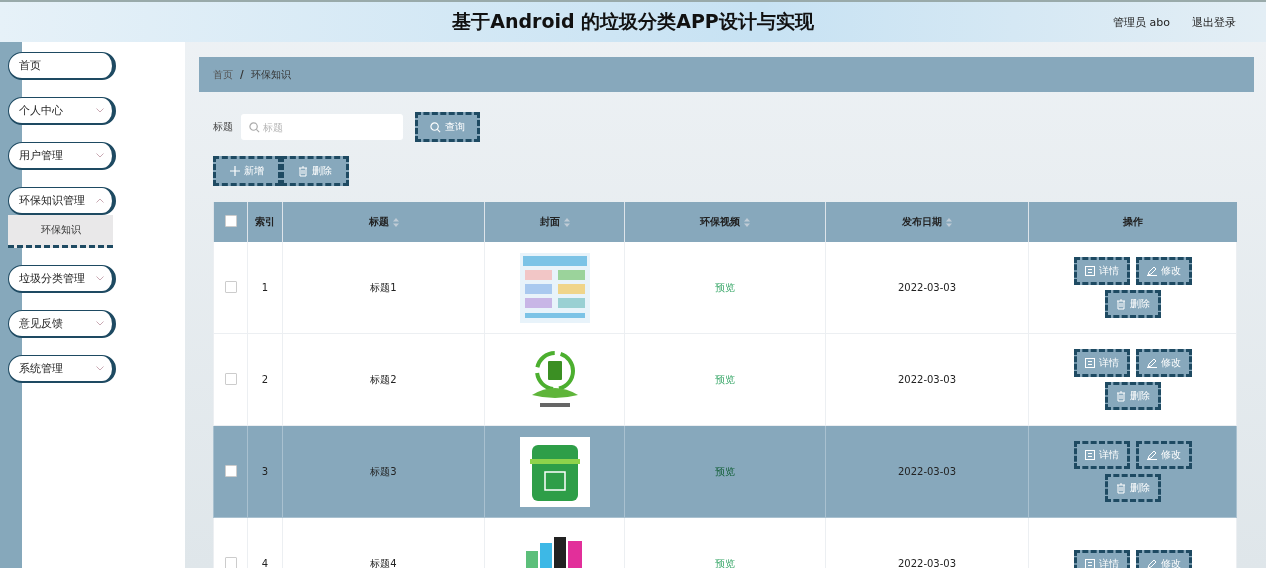 The width and height of the screenshot is (1266, 568). I want to click on table-cell: 标题2, so click(383, 379).